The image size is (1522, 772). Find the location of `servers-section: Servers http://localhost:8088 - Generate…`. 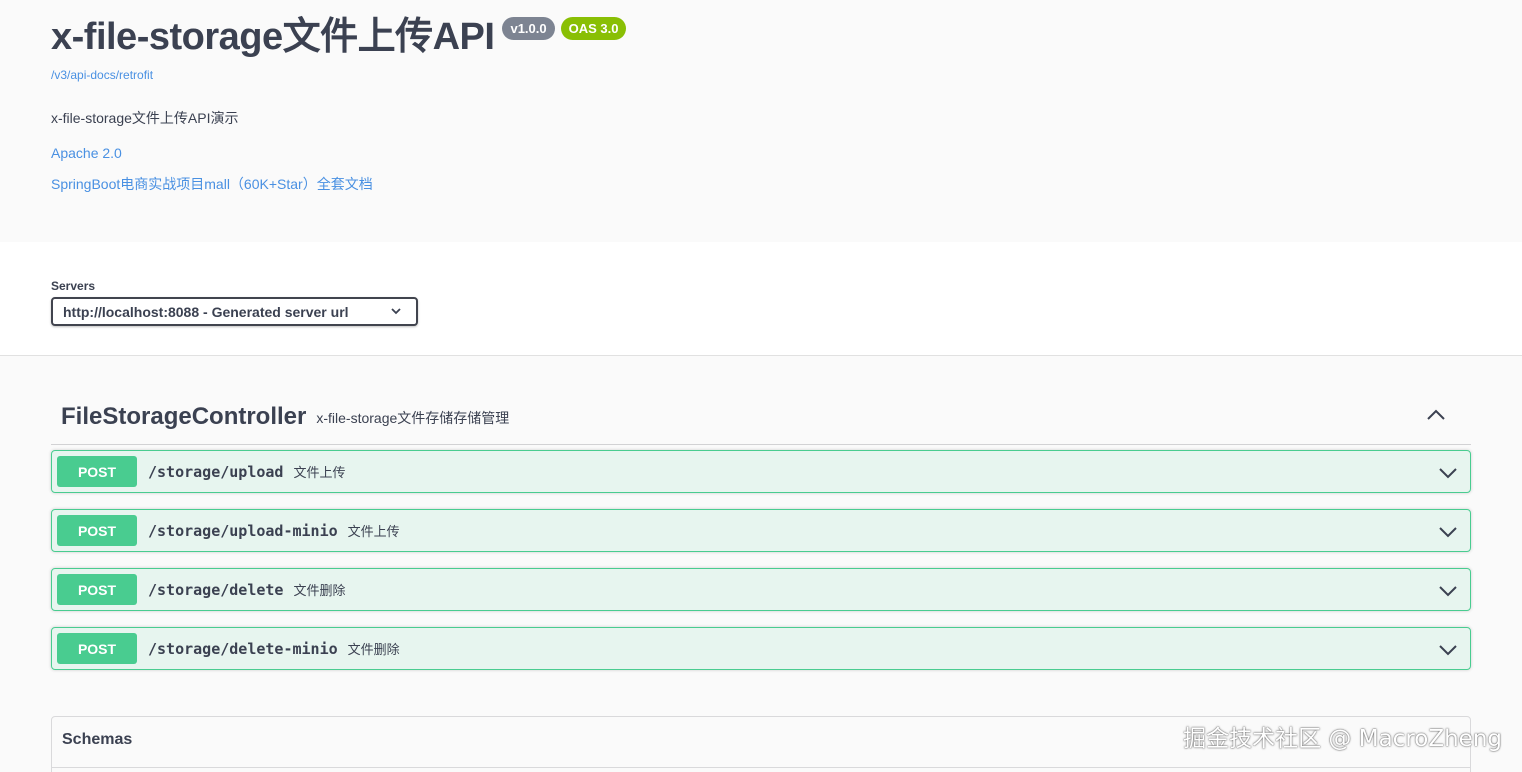

servers-section: Servers http://localhost:8088 - Generate… is located at coordinates (761, 299).